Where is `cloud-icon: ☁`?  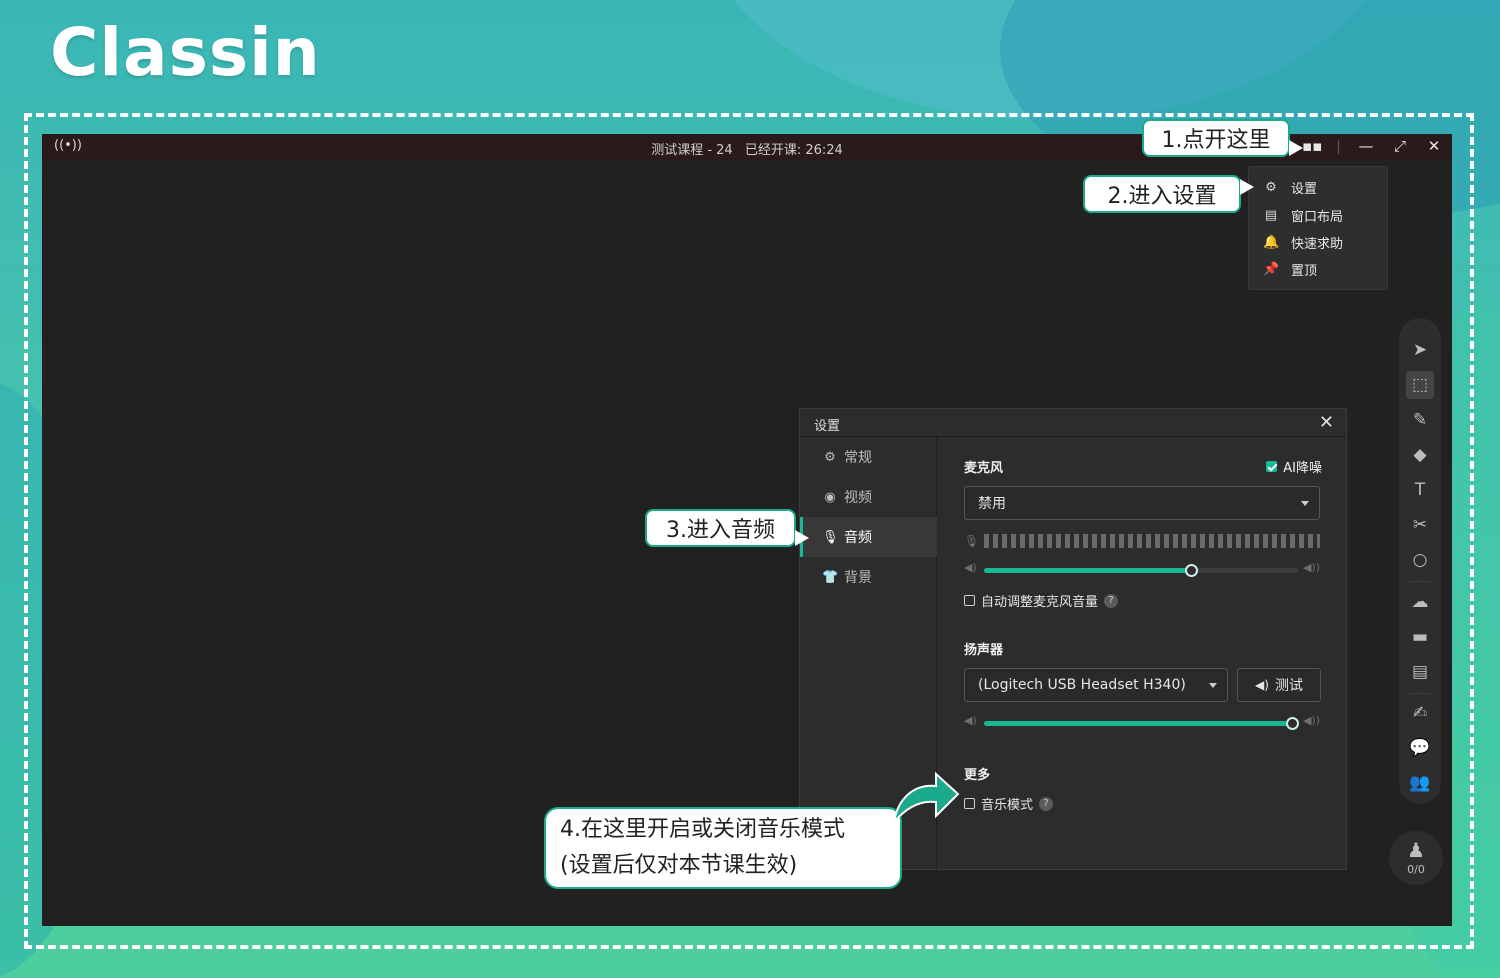 cloud-icon: ☁ is located at coordinates (1420, 602).